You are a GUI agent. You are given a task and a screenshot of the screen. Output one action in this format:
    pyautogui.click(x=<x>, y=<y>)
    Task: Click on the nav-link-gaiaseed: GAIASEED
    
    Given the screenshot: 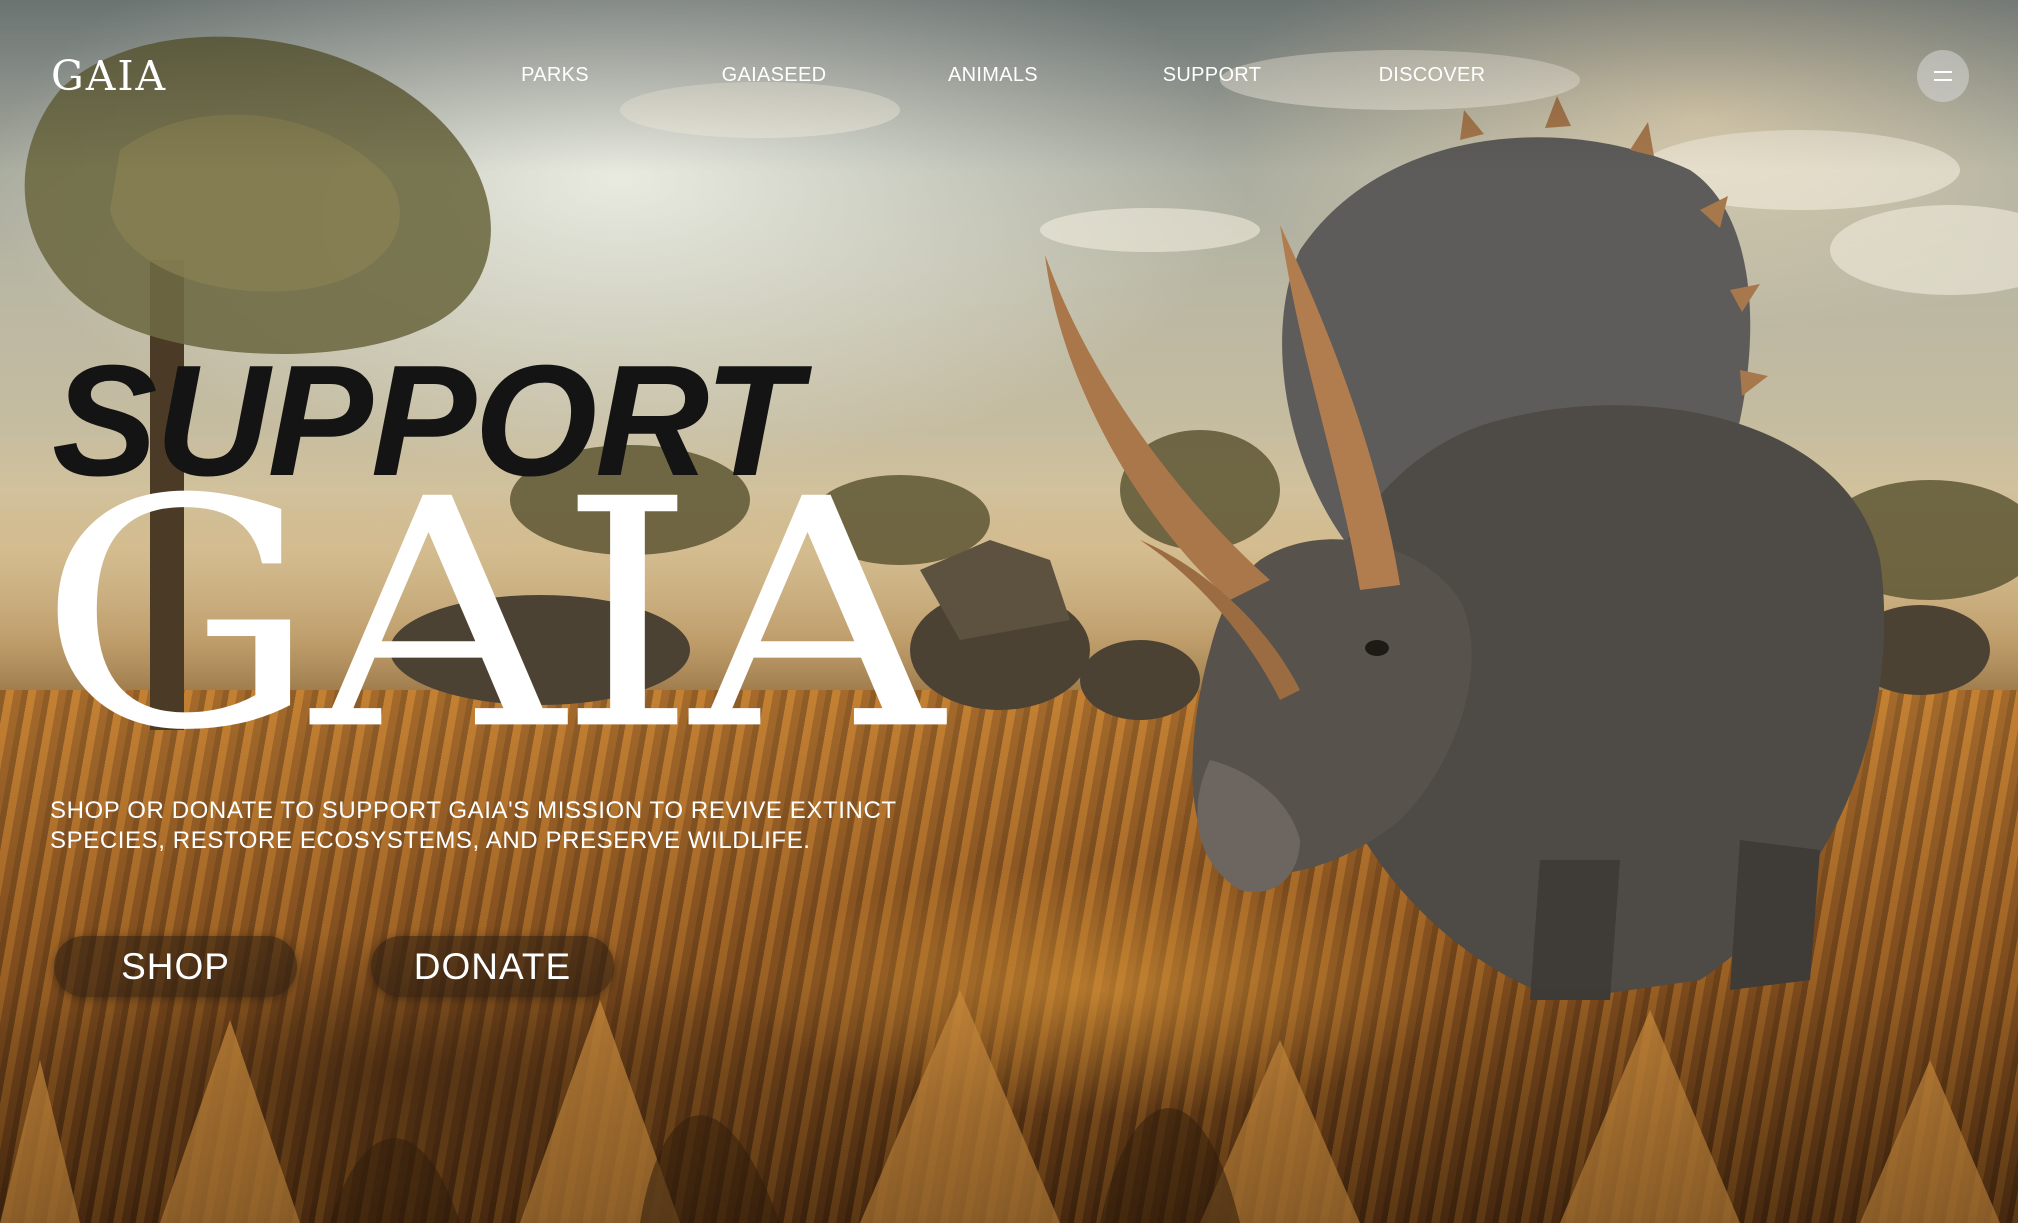 What is the action you would take?
    pyautogui.click(x=774, y=75)
    